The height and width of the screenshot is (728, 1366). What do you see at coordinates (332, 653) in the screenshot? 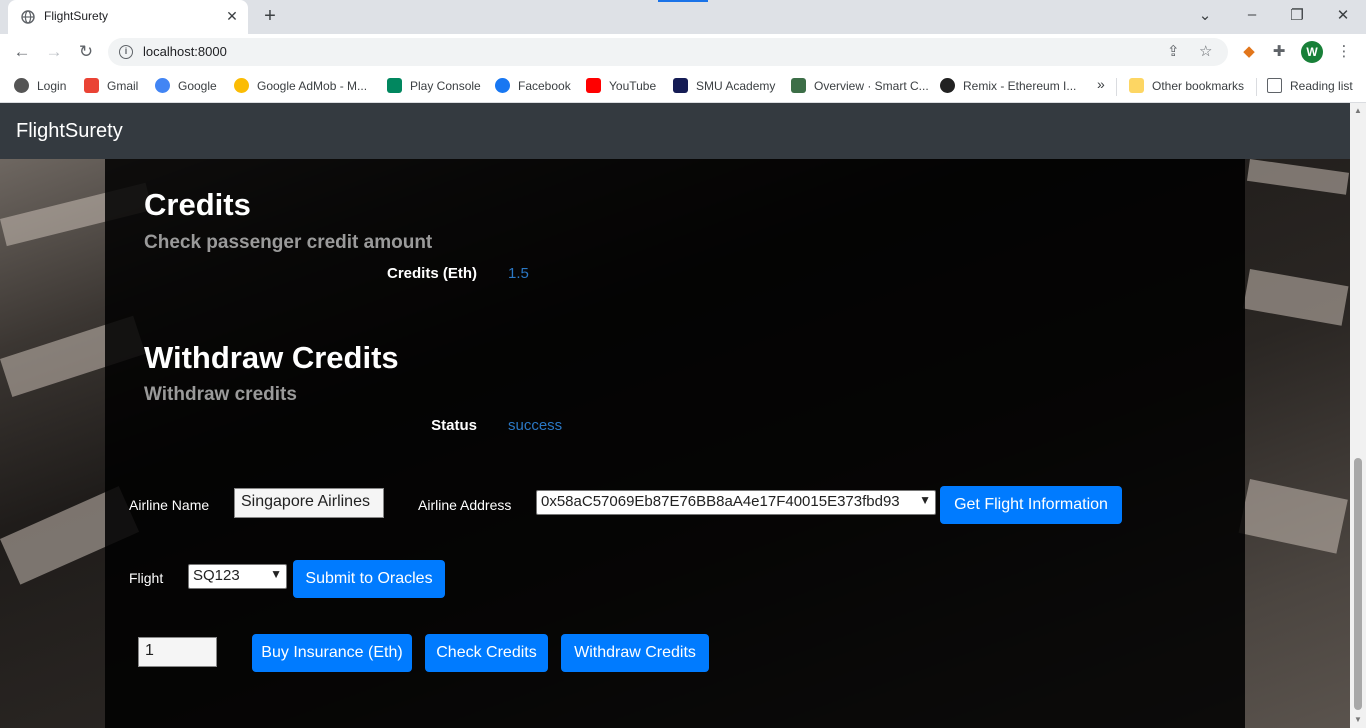
I see `buy-insurance-button: Buy Insurance (Eth)` at bounding box center [332, 653].